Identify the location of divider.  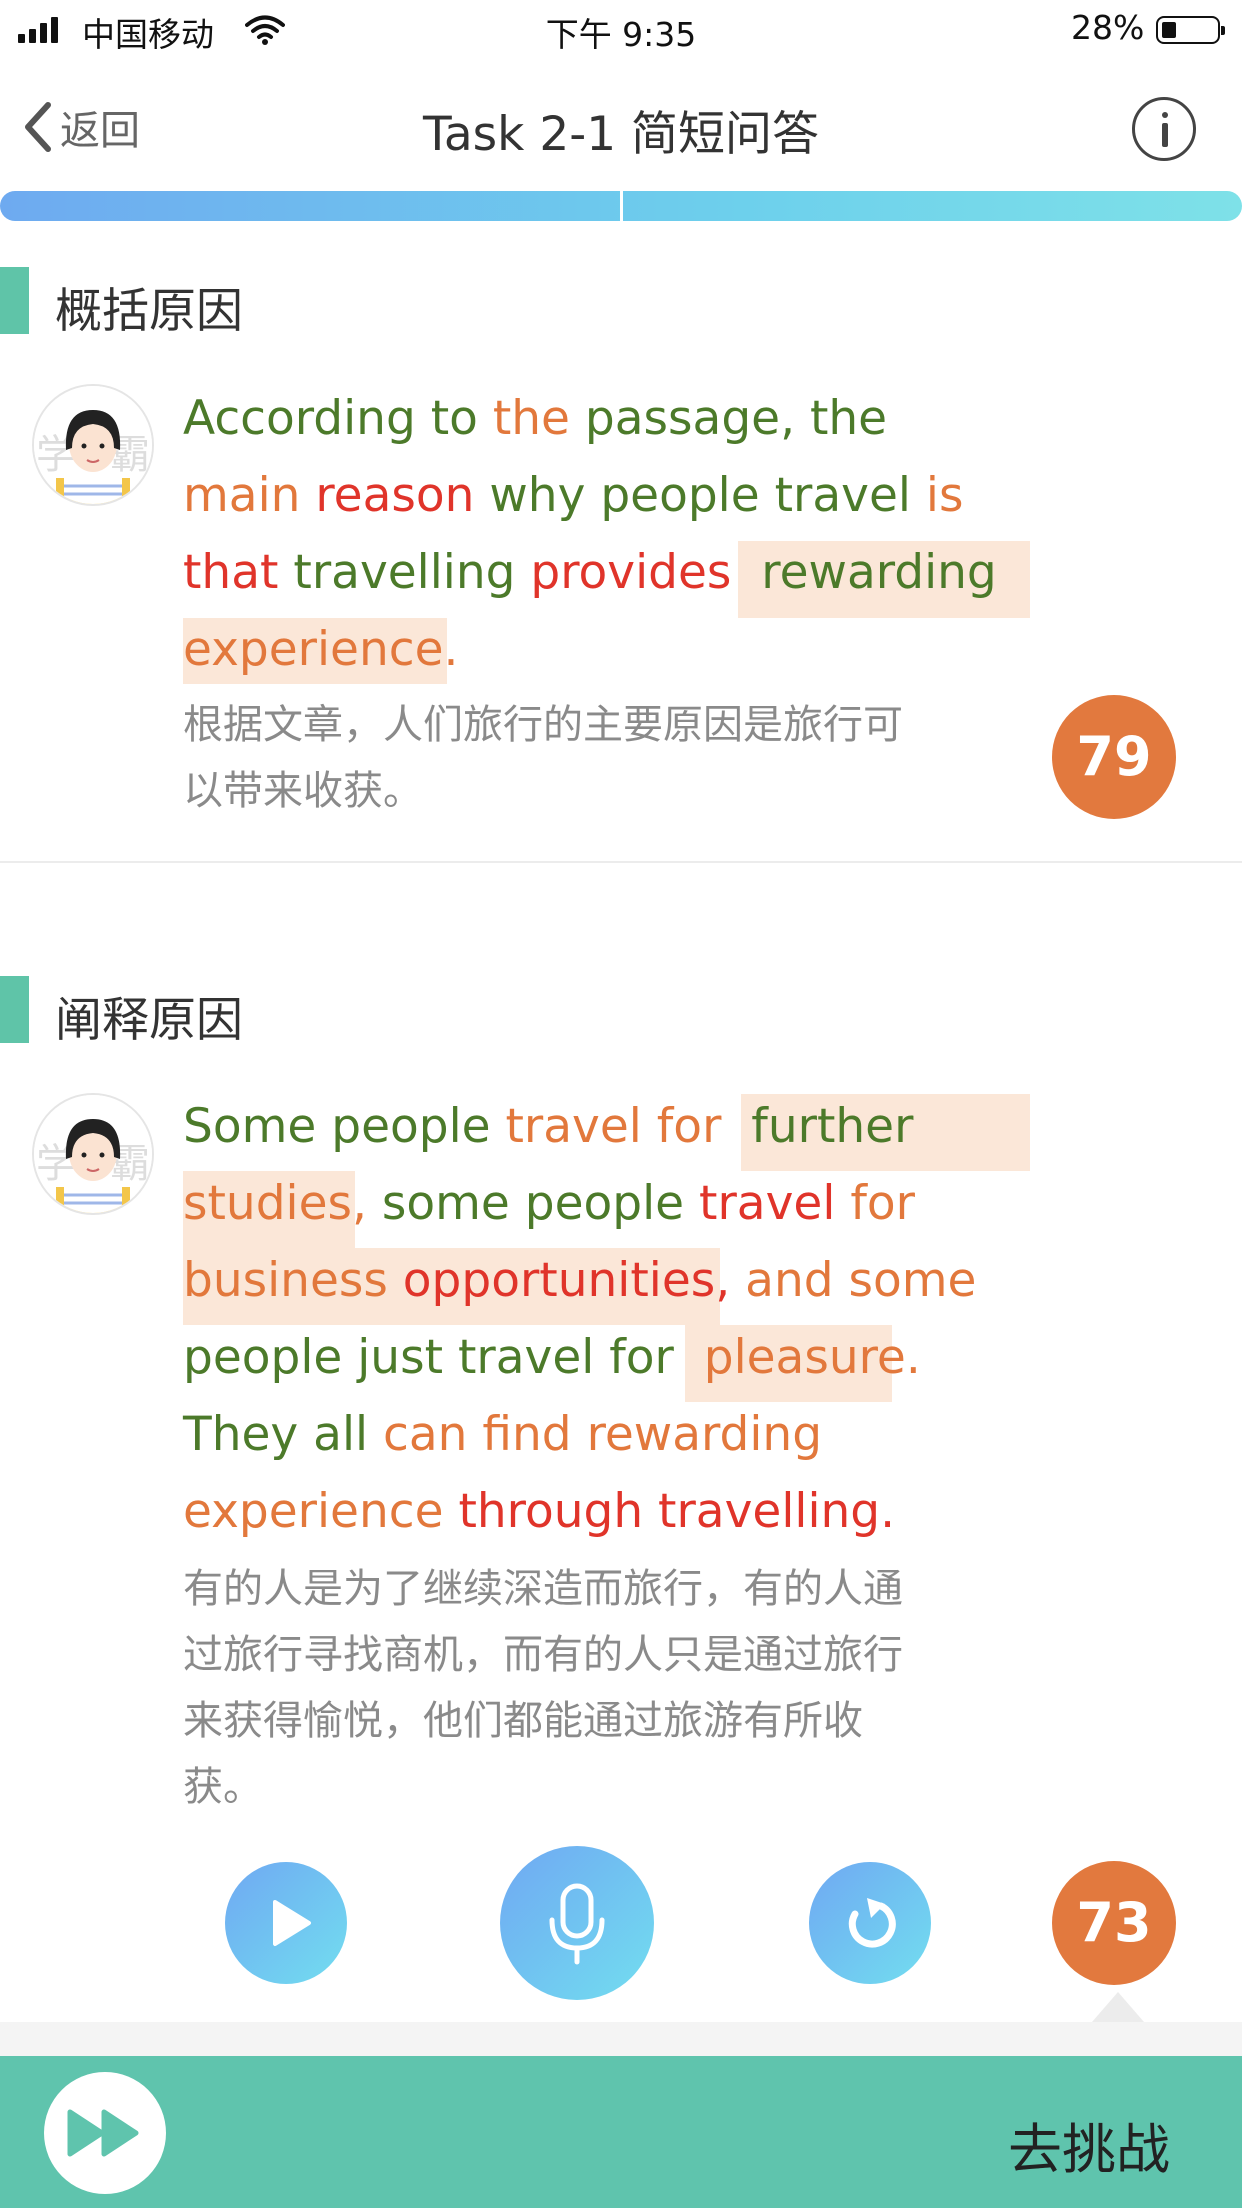
(621, 862).